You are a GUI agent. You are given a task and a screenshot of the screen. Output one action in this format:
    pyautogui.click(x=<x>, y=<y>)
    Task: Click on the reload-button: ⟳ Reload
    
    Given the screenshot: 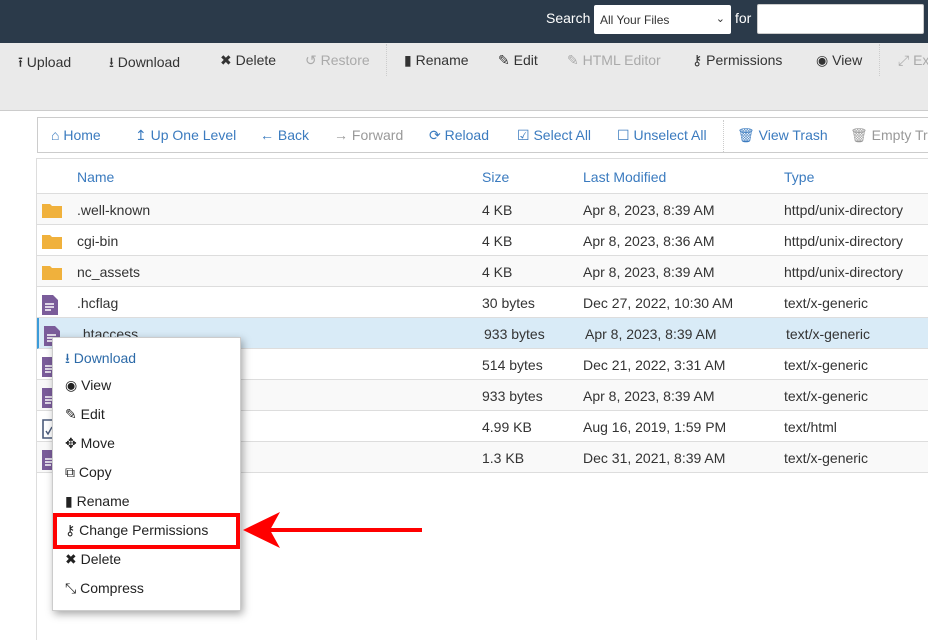 What is the action you would take?
    pyautogui.click(x=459, y=135)
    